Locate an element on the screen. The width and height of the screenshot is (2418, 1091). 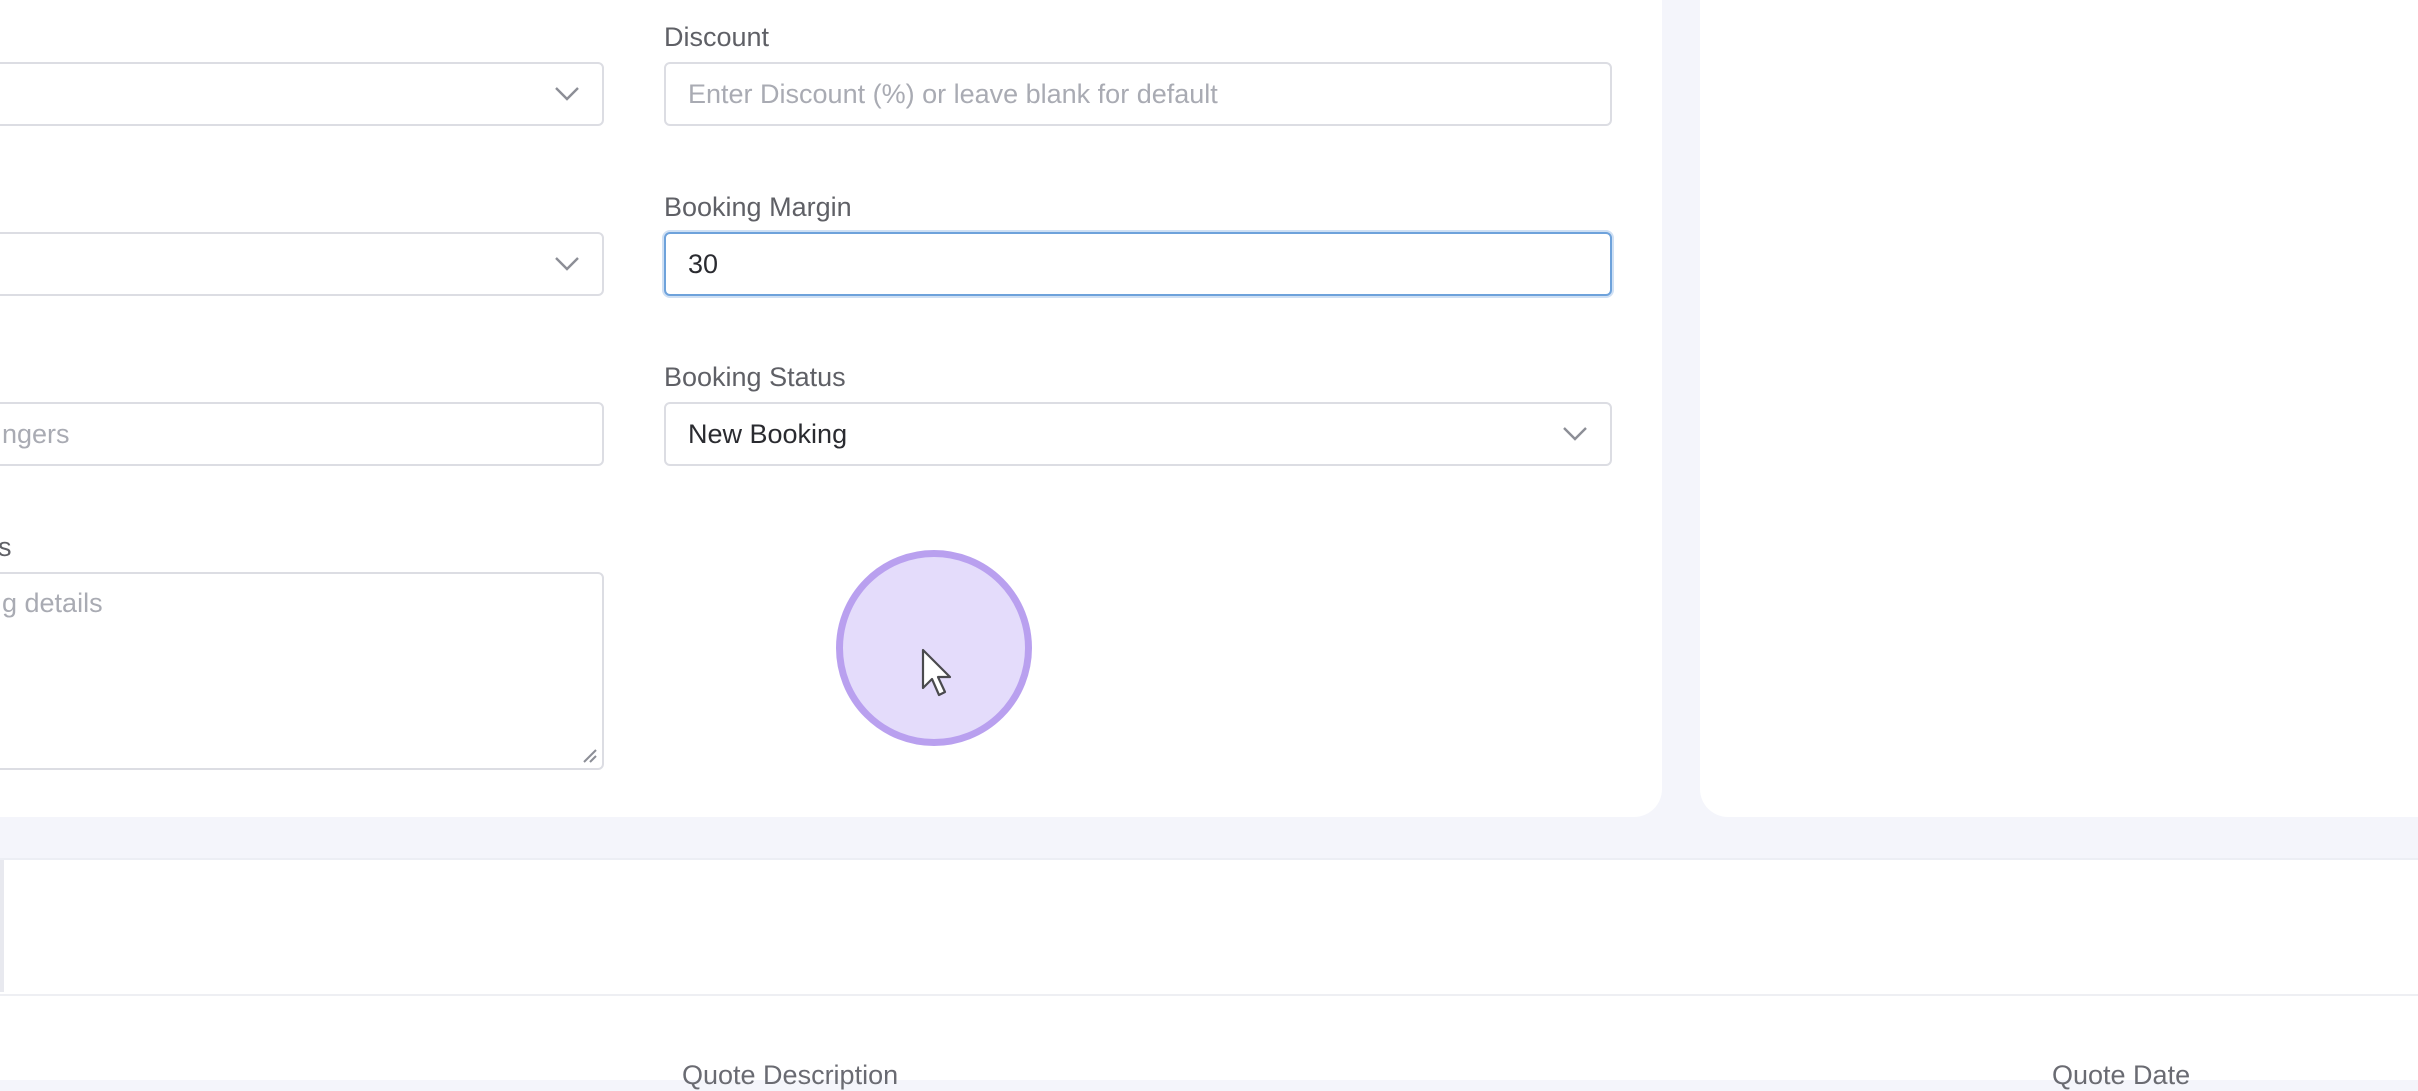
section-divider is located at coordinates (1209, 995).